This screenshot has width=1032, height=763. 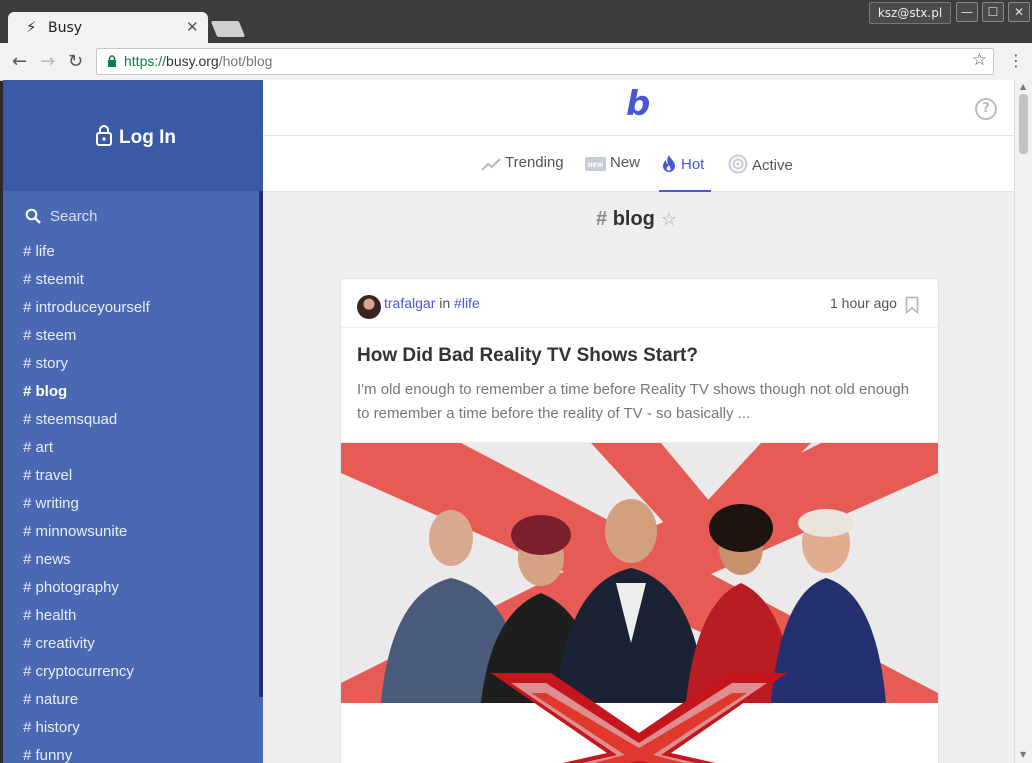 I want to click on sidebar-tag: # news, so click(x=86, y=560).